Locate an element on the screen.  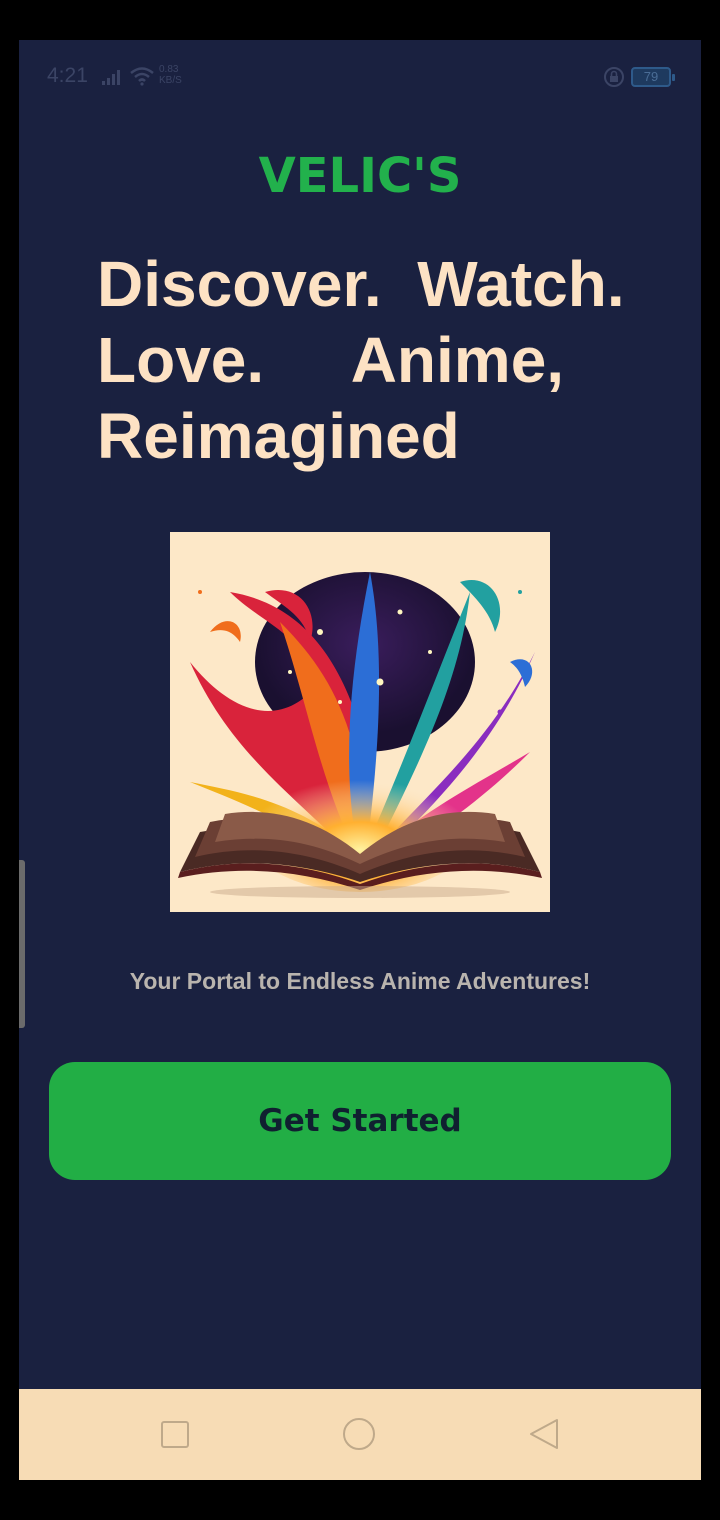
circle-icon is located at coordinates (359, 1434).